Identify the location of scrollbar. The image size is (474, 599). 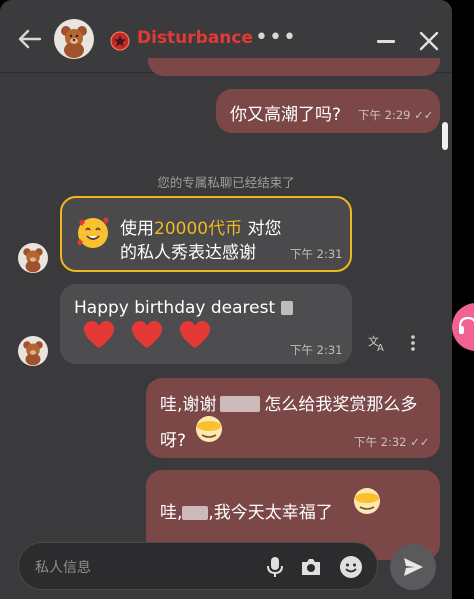
(445, 136).